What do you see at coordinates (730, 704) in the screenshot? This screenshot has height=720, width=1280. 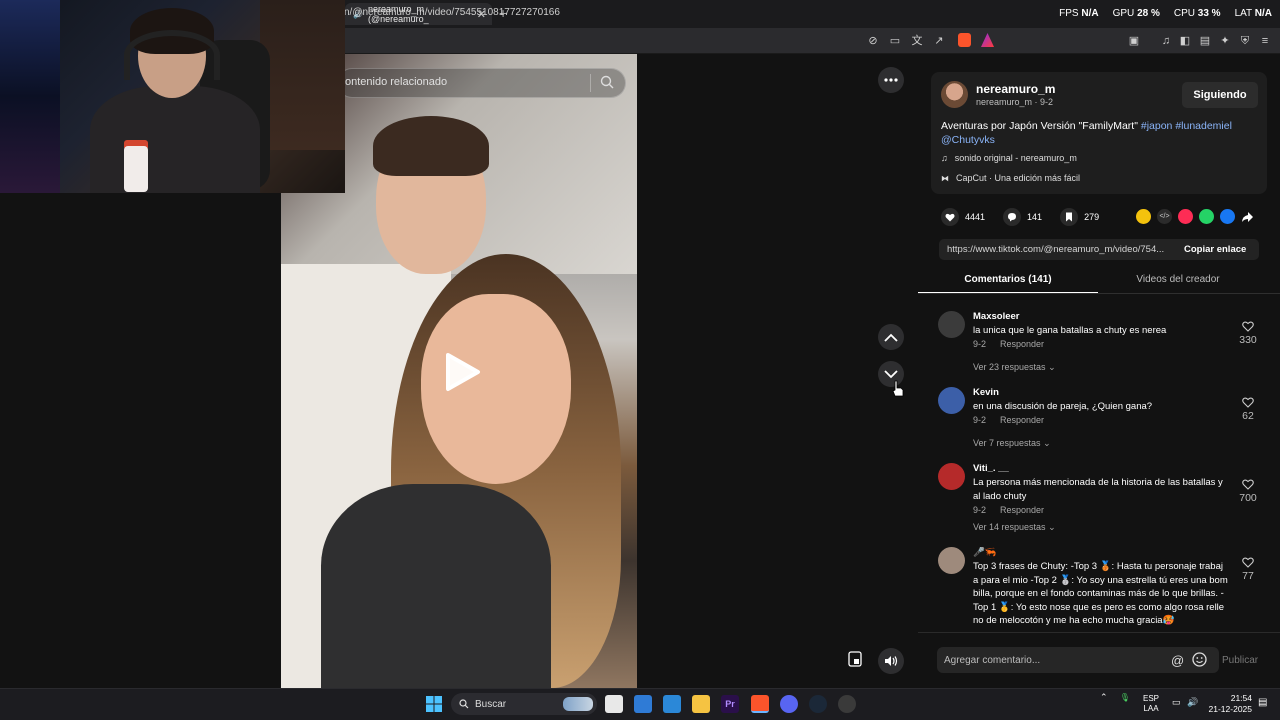 I see `premiere-icon: Pr` at bounding box center [730, 704].